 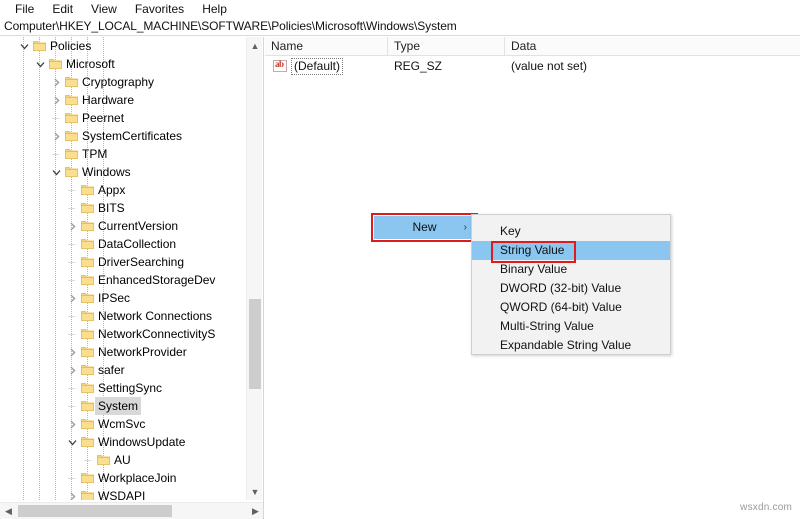 I want to click on tree-item-bits: BITS, so click(x=123, y=208).